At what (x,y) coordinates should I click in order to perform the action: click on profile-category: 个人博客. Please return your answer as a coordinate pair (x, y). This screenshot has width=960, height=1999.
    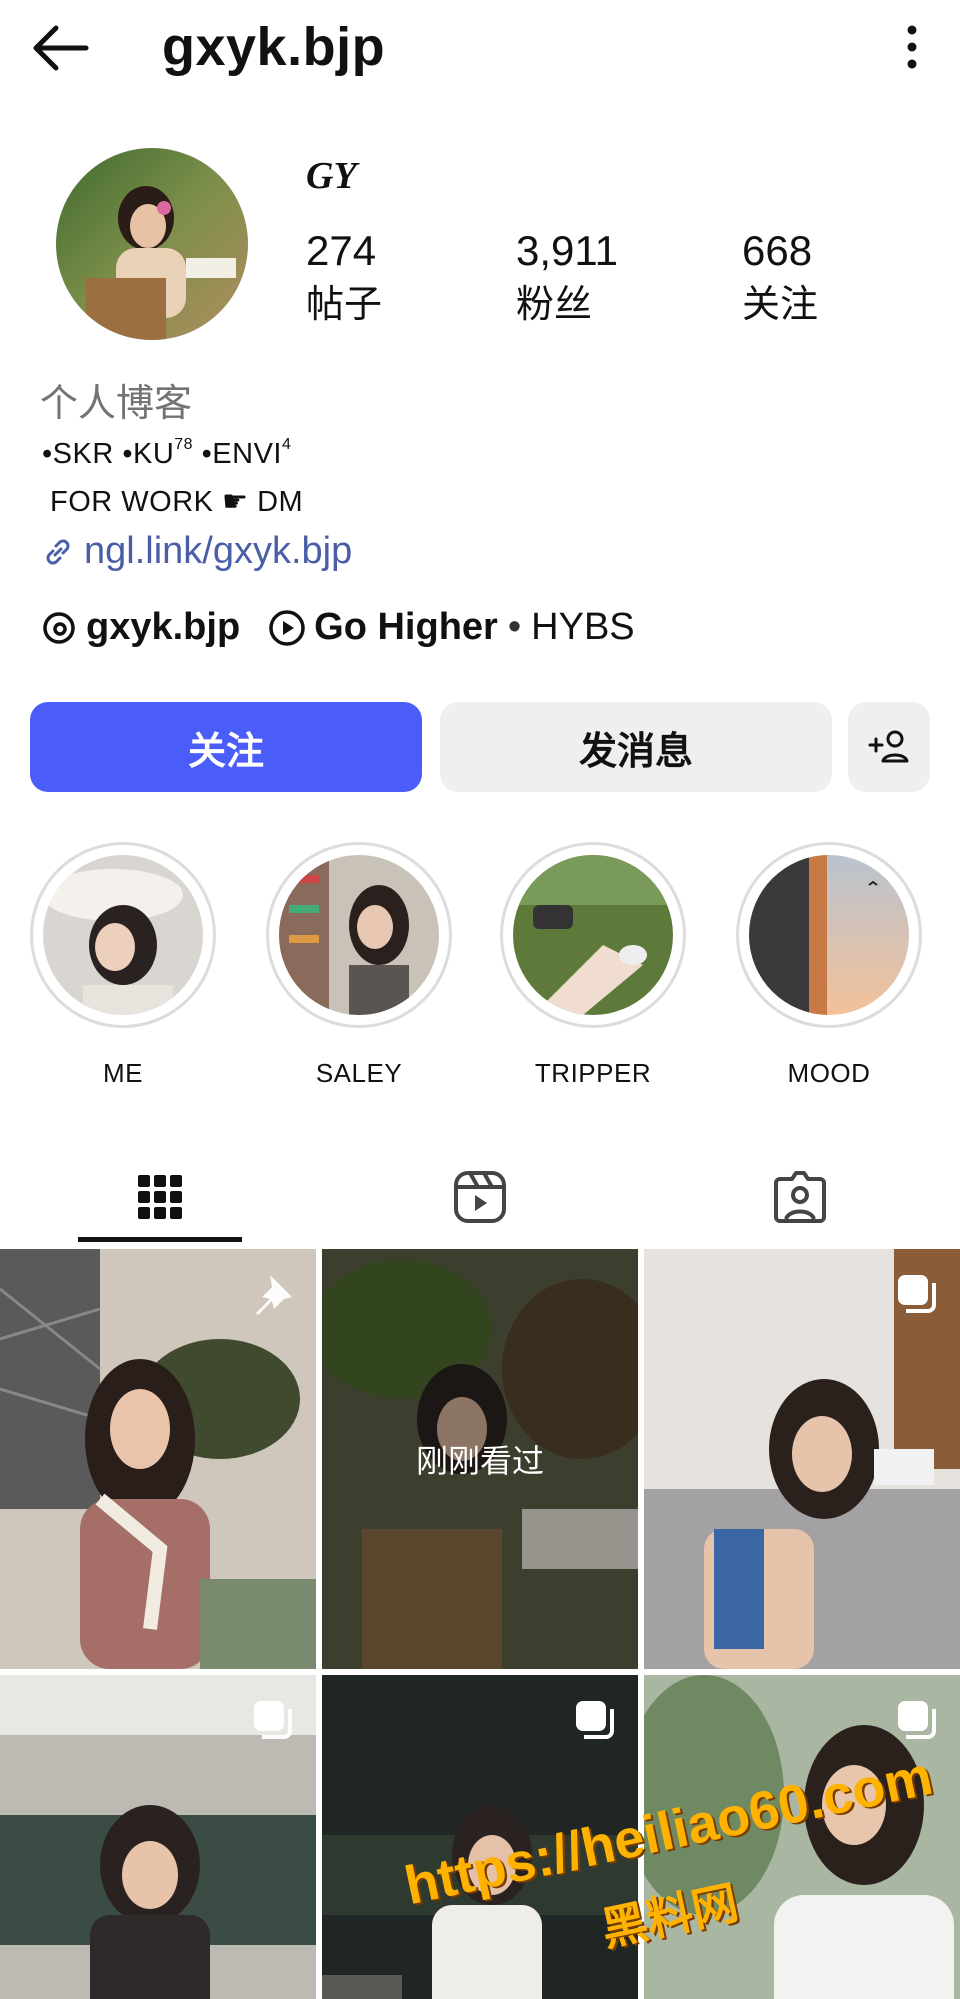
    Looking at the image, I should click on (116, 404).